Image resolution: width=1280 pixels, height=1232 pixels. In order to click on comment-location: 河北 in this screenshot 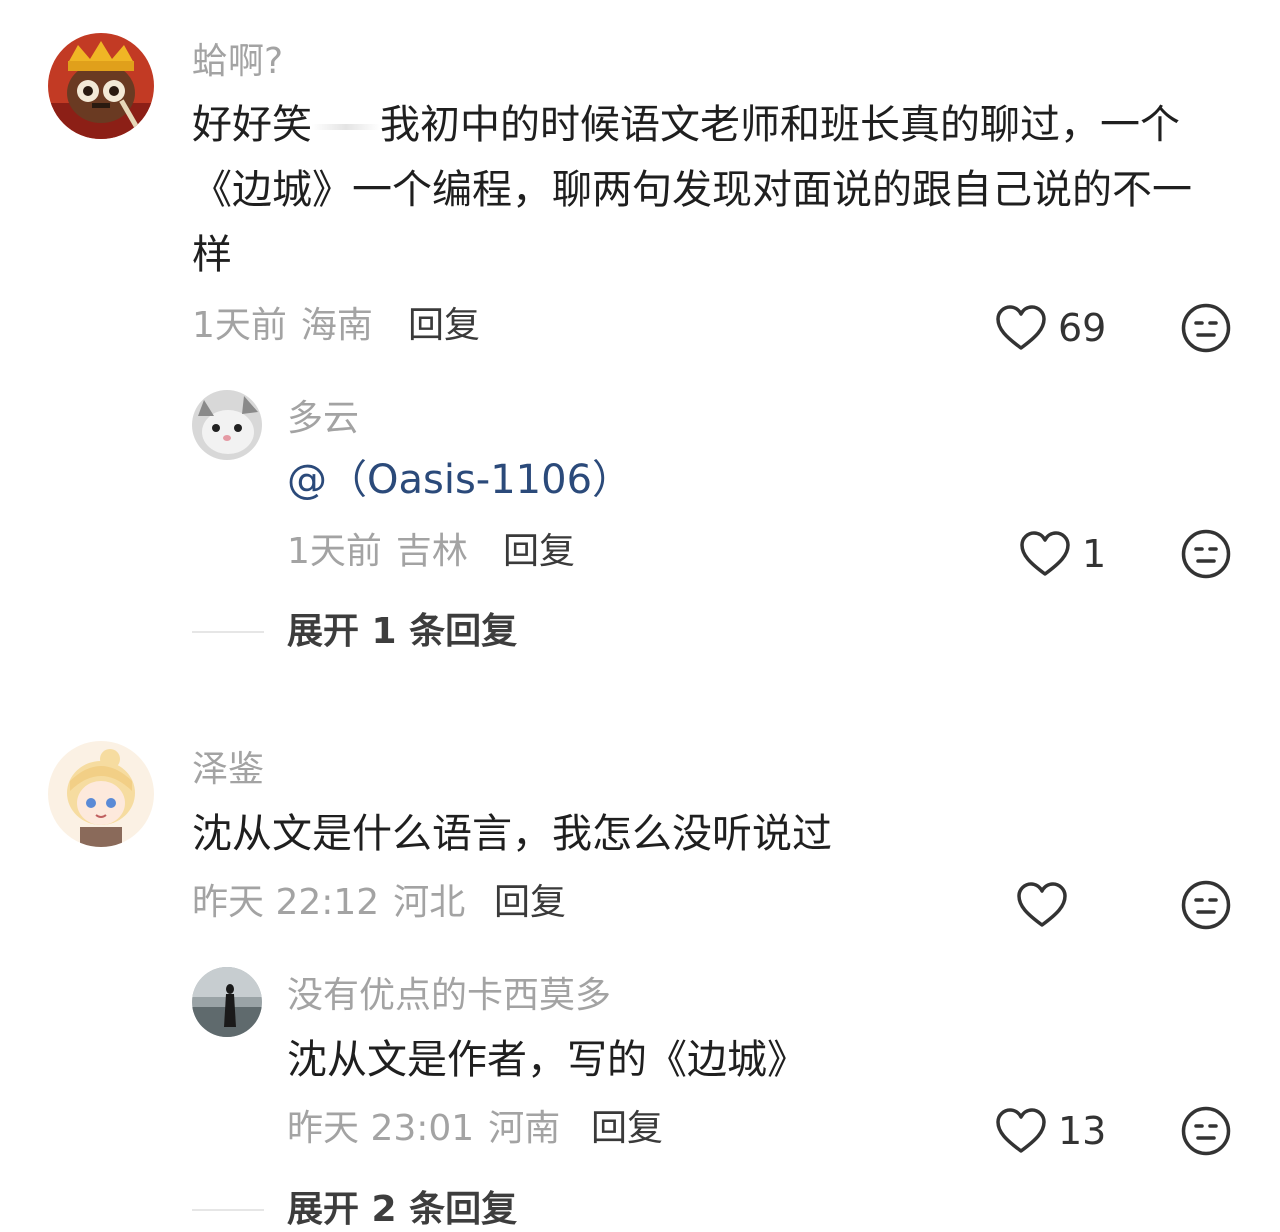, I will do `click(429, 902)`.